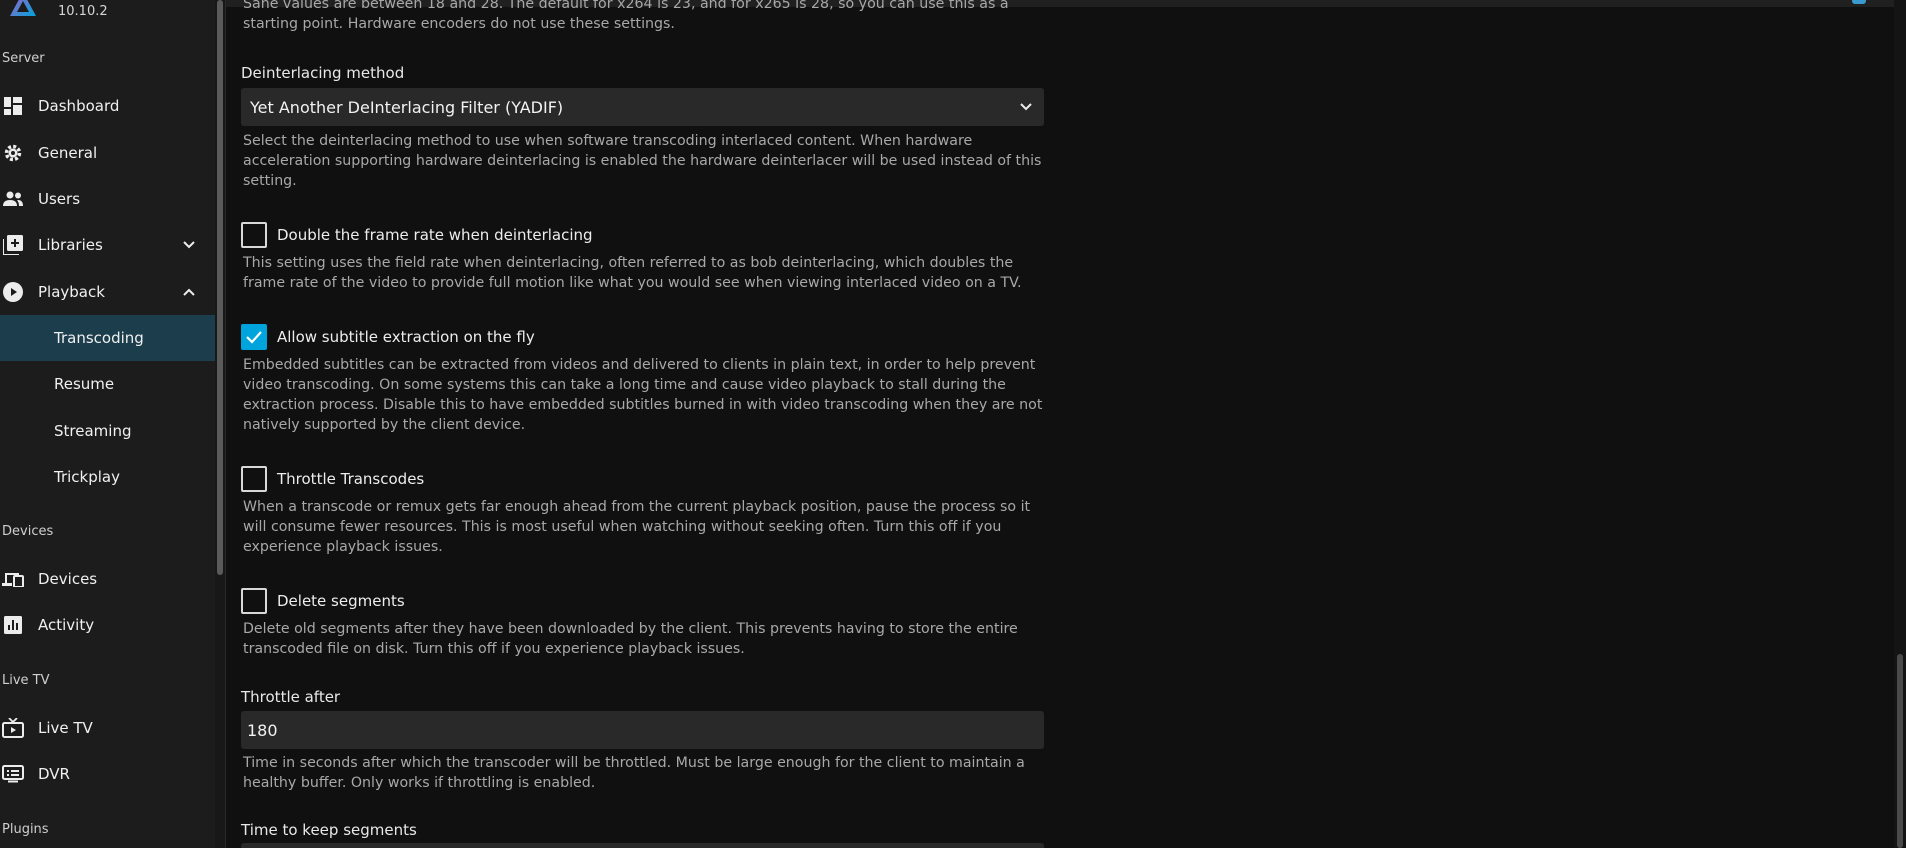 The height and width of the screenshot is (848, 1906). Describe the element at coordinates (329, 830) in the screenshot. I see `keep-segments-label: Time to keep segments` at that location.